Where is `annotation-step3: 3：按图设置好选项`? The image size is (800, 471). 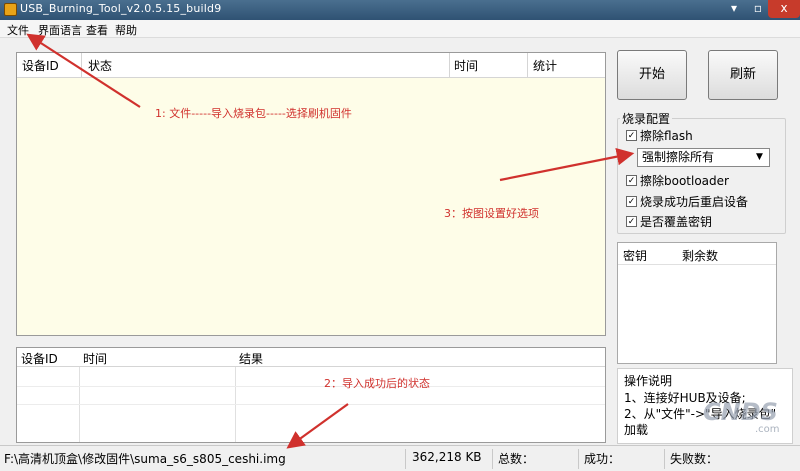
annotation-step3: 3：按图设置好选项 is located at coordinates (491, 213).